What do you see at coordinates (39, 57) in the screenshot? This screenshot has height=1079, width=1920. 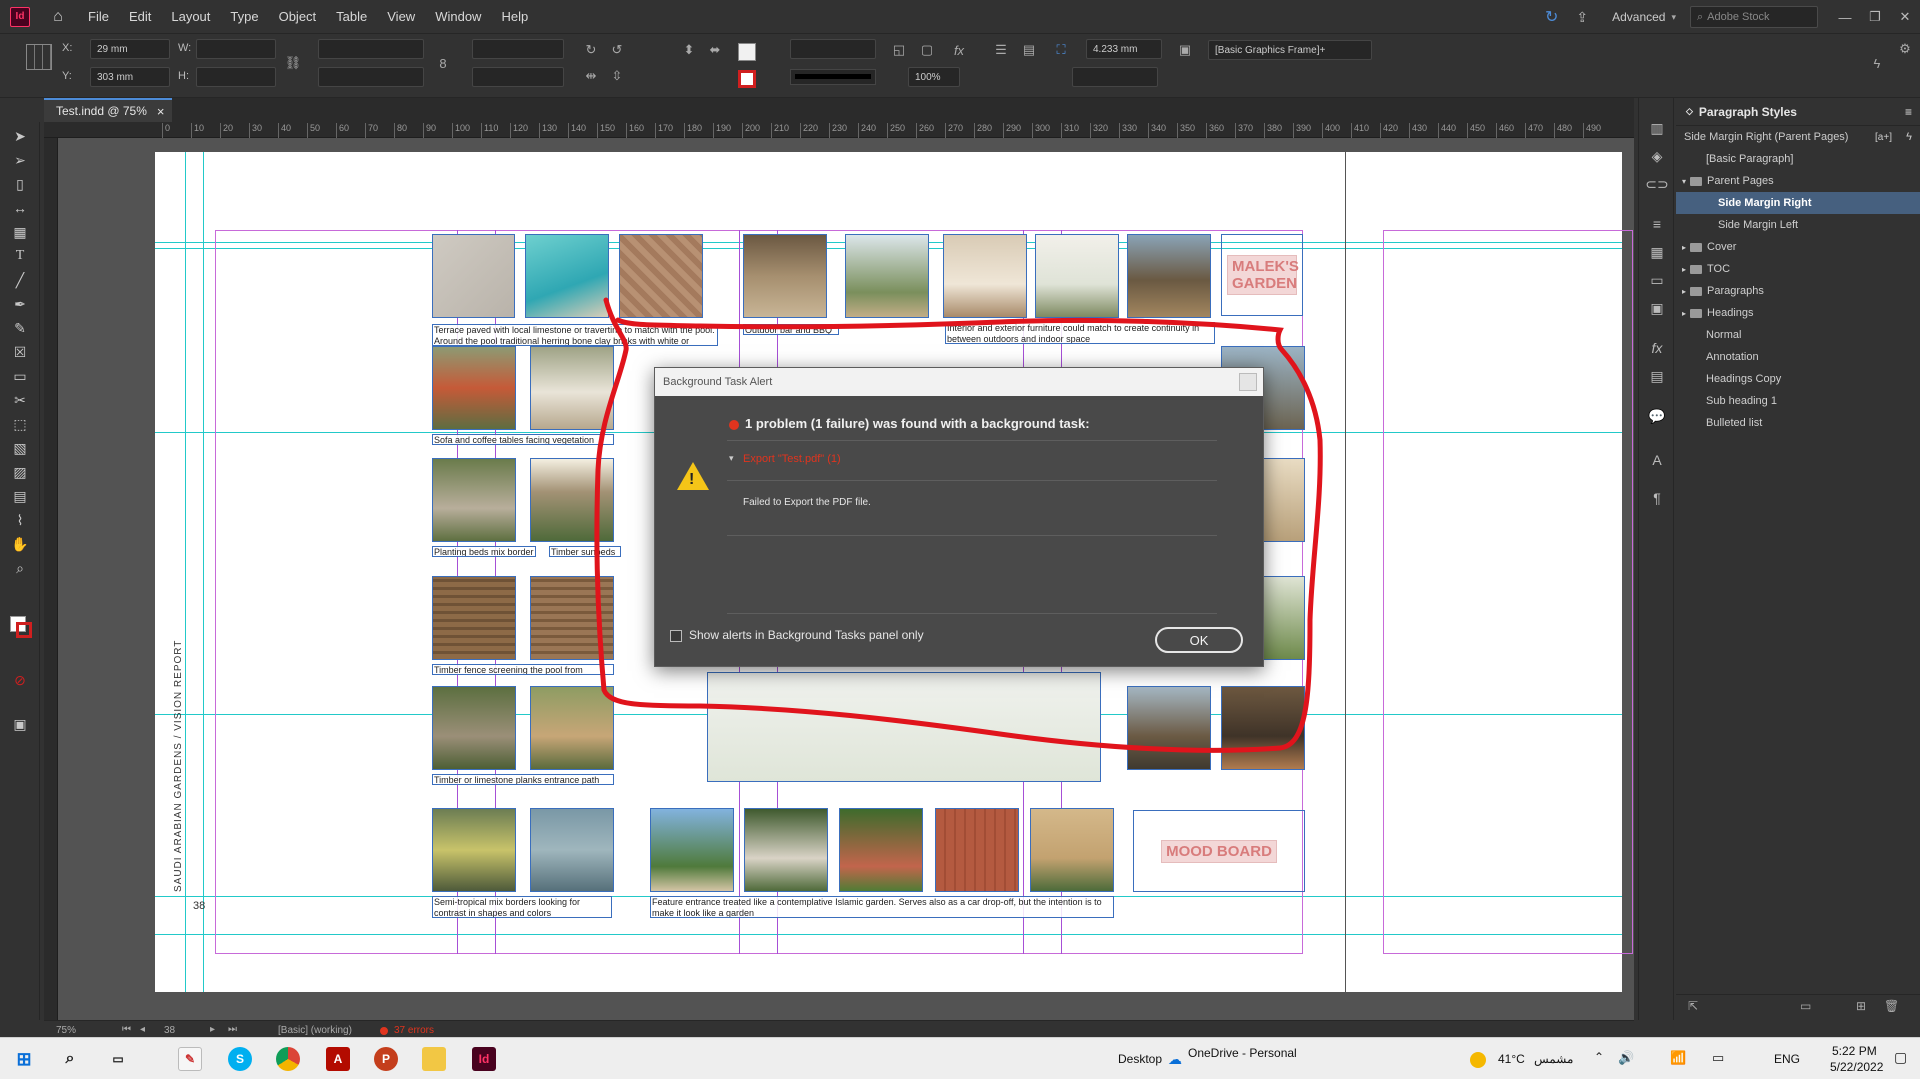 I see `reference-point-icon` at bounding box center [39, 57].